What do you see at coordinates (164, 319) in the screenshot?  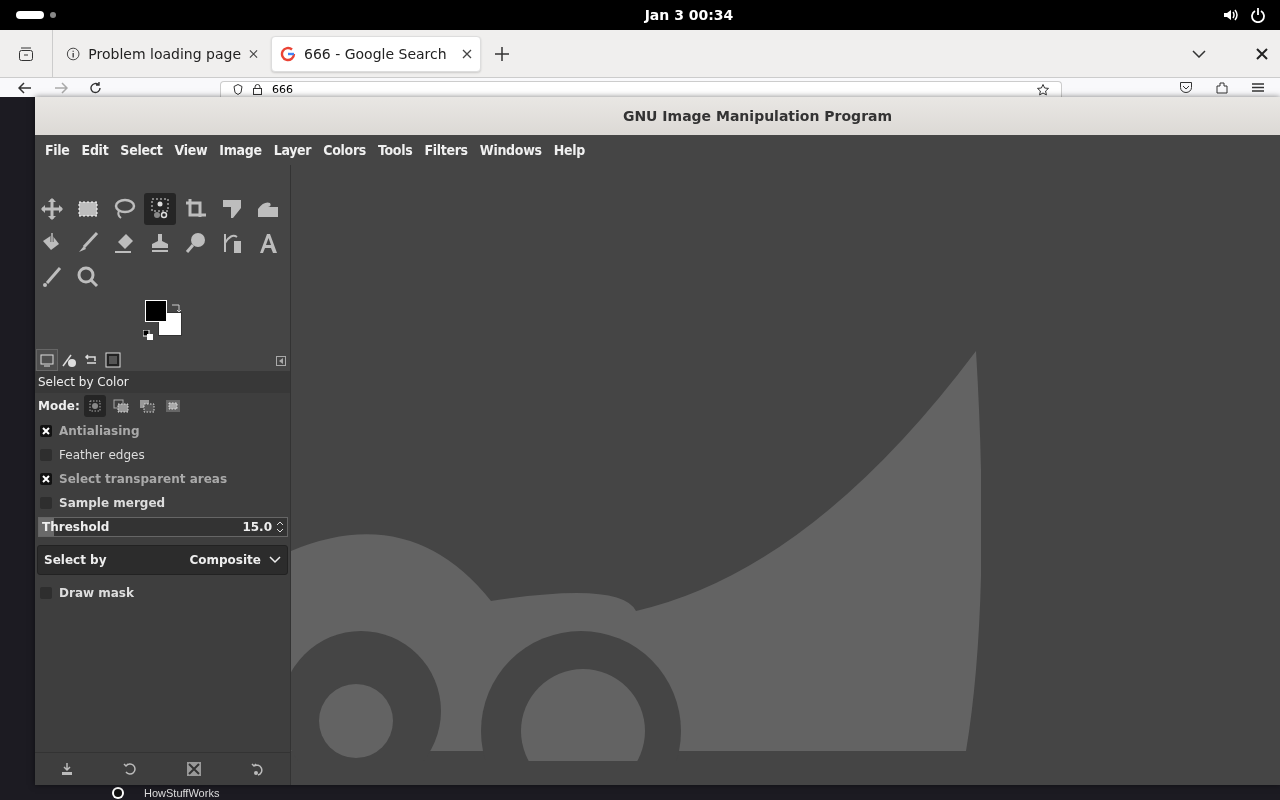 I see `color-swatches` at bounding box center [164, 319].